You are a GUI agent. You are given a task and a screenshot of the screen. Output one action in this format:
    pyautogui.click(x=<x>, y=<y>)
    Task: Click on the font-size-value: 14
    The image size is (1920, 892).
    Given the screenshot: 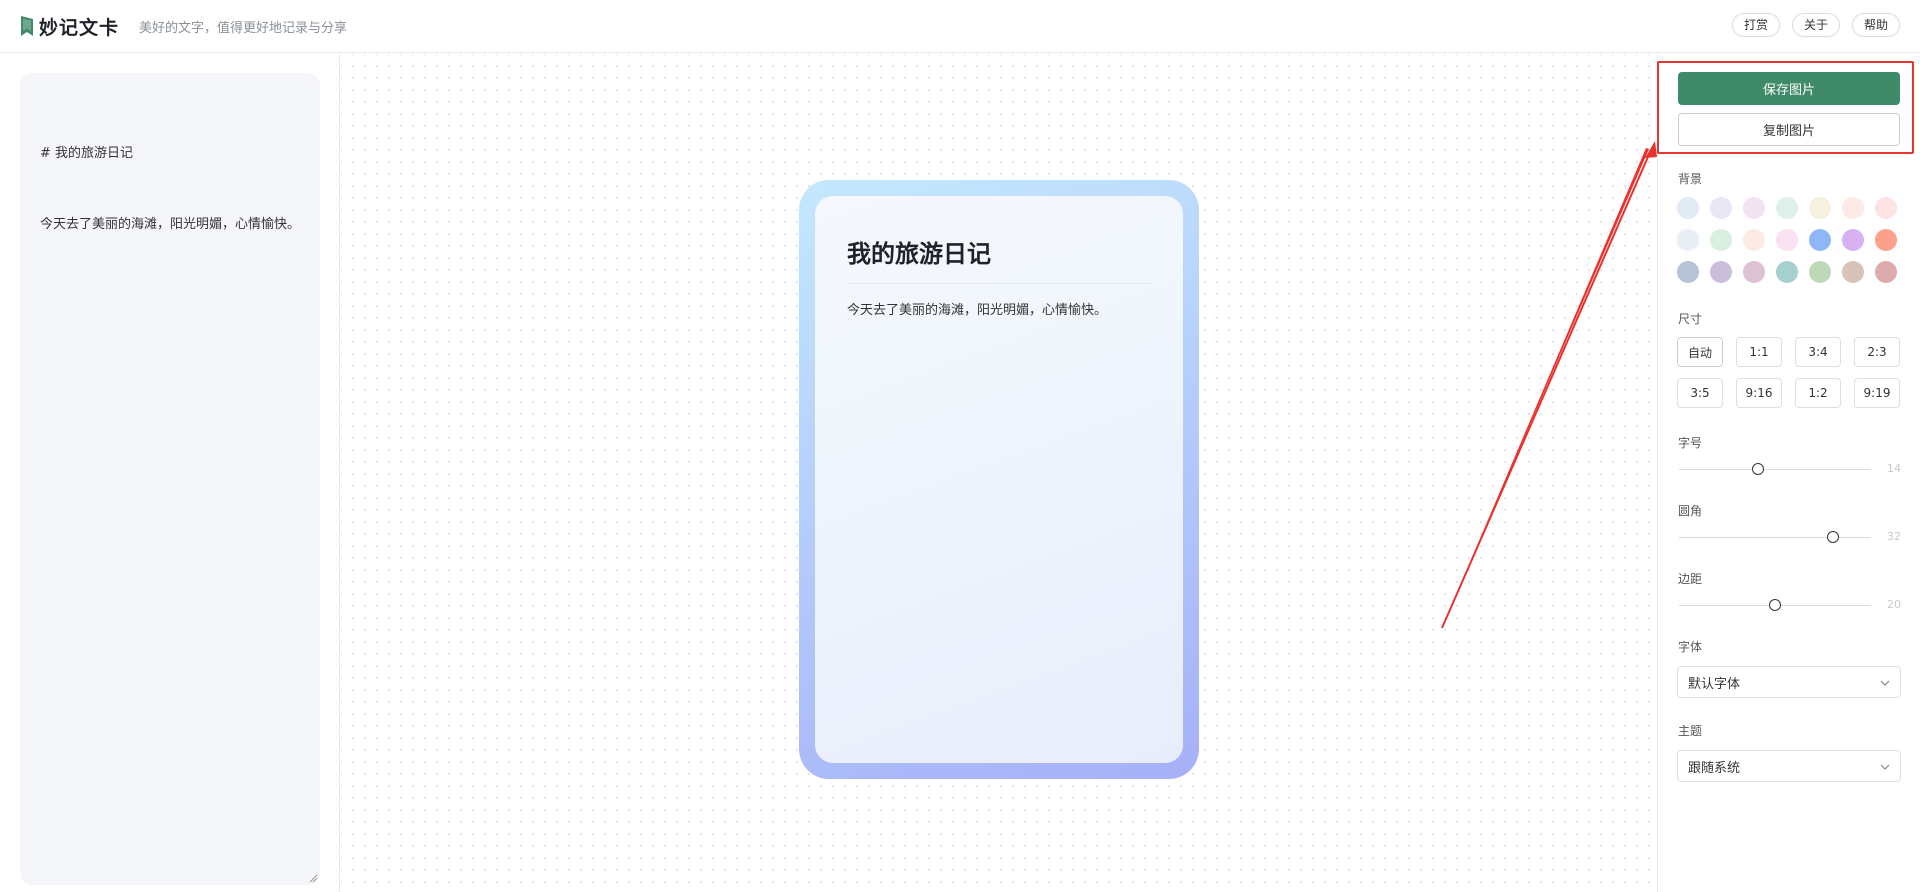 What is the action you would take?
    pyautogui.click(x=1894, y=468)
    